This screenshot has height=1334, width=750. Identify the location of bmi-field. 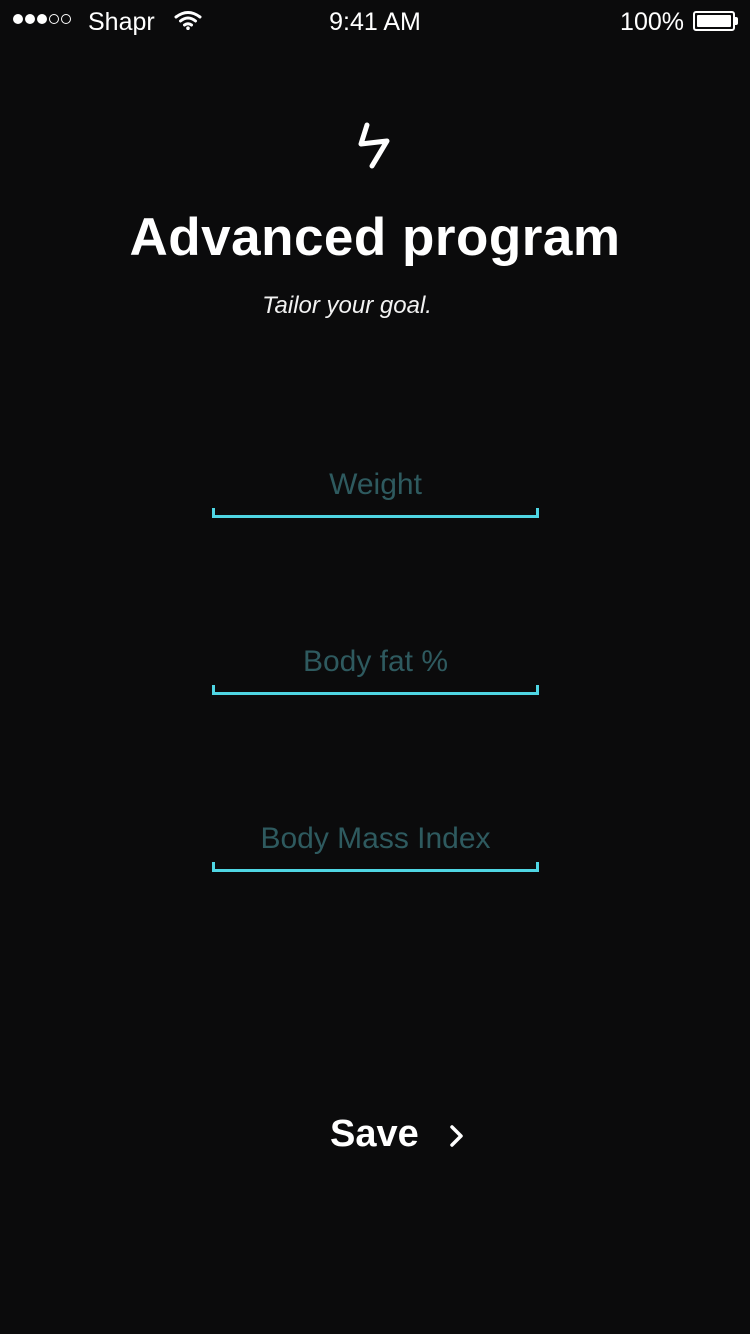
(375, 844).